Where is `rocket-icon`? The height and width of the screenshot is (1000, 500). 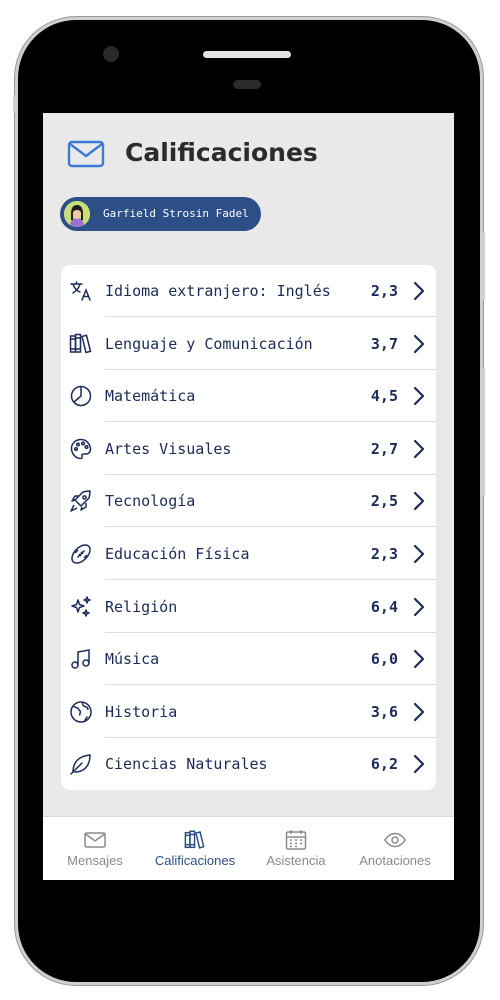 rocket-icon is located at coordinates (80, 501).